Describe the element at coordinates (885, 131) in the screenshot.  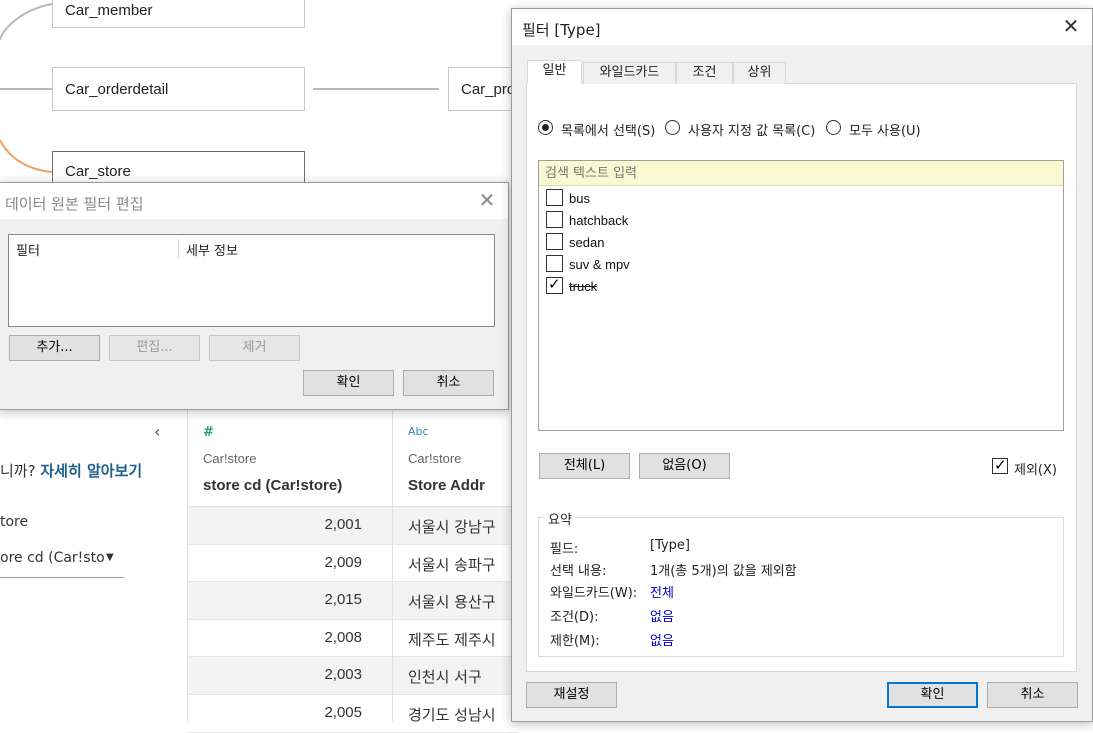
I see `radio-label: 모두 사용(U)` at that location.